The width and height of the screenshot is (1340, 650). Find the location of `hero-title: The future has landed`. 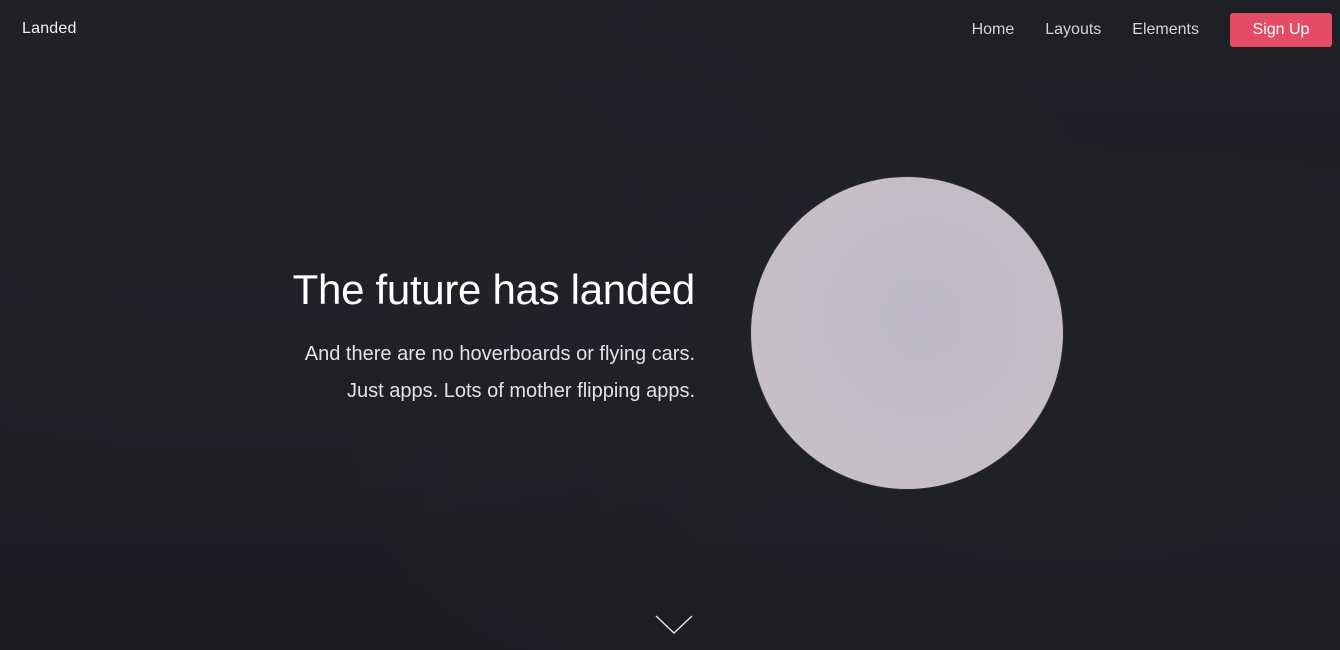

hero-title: The future has landed is located at coordinates (494, 289).